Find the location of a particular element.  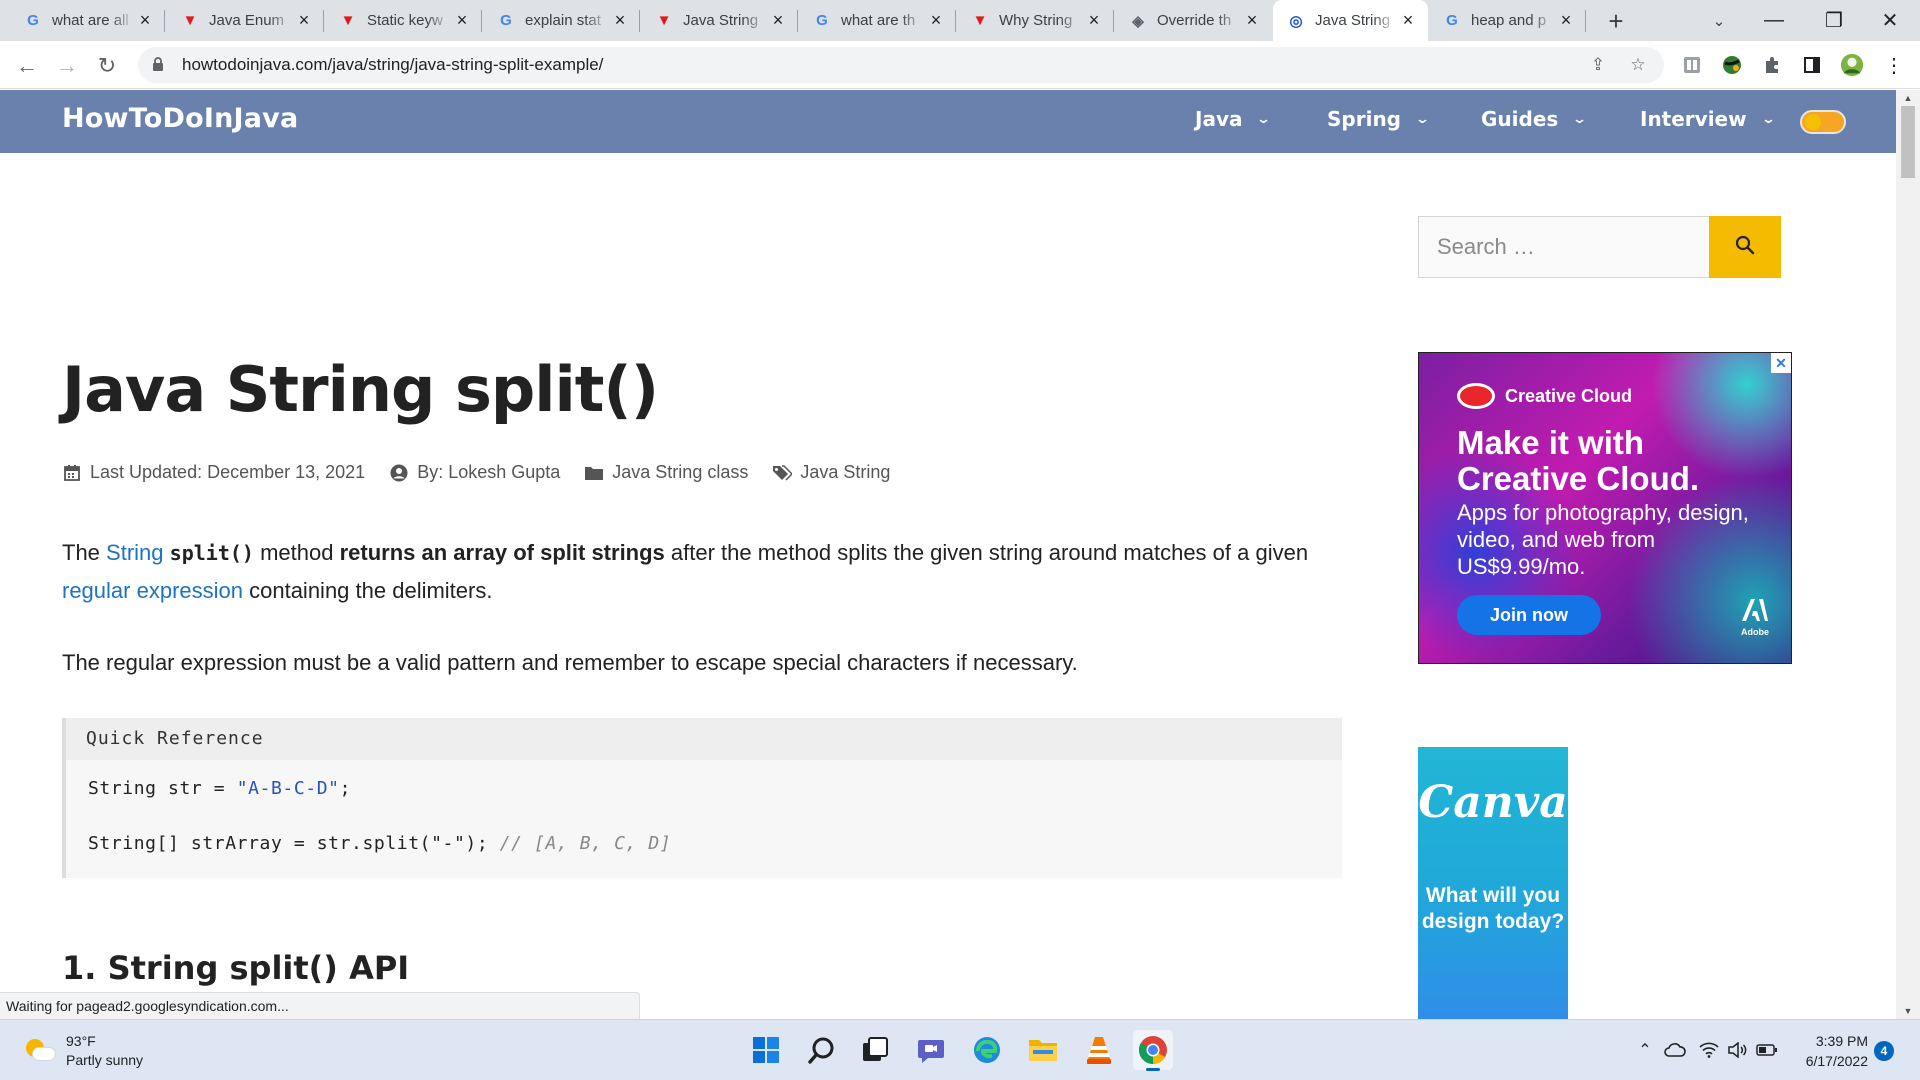

chrome-menu-icon: ⋮ is located at coordinates (1894, 65).